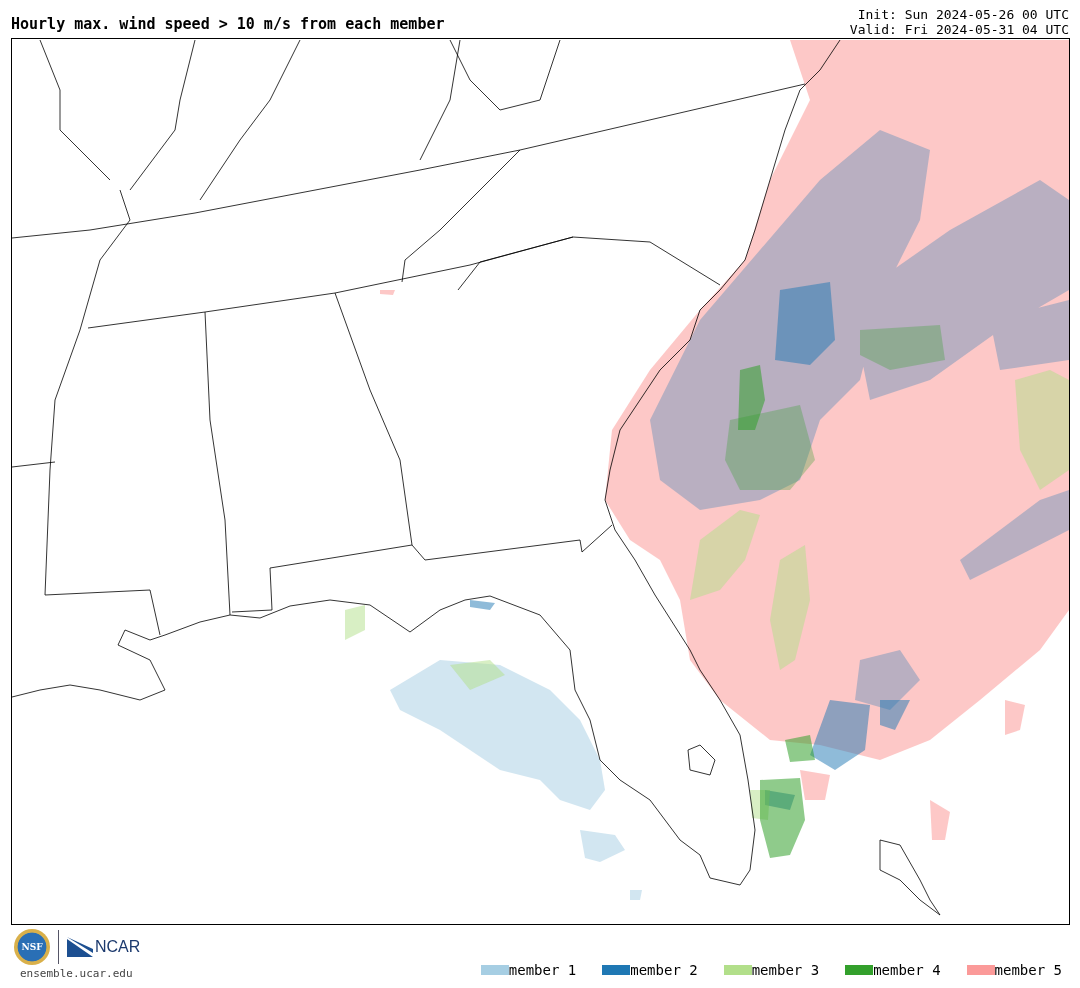 This screenshot has height=988, width=1080. What do you see at coordinates (118, 947) in the screenshot?
I see `ncar-logo-text: NCAR` at bounding box center [118, 947].